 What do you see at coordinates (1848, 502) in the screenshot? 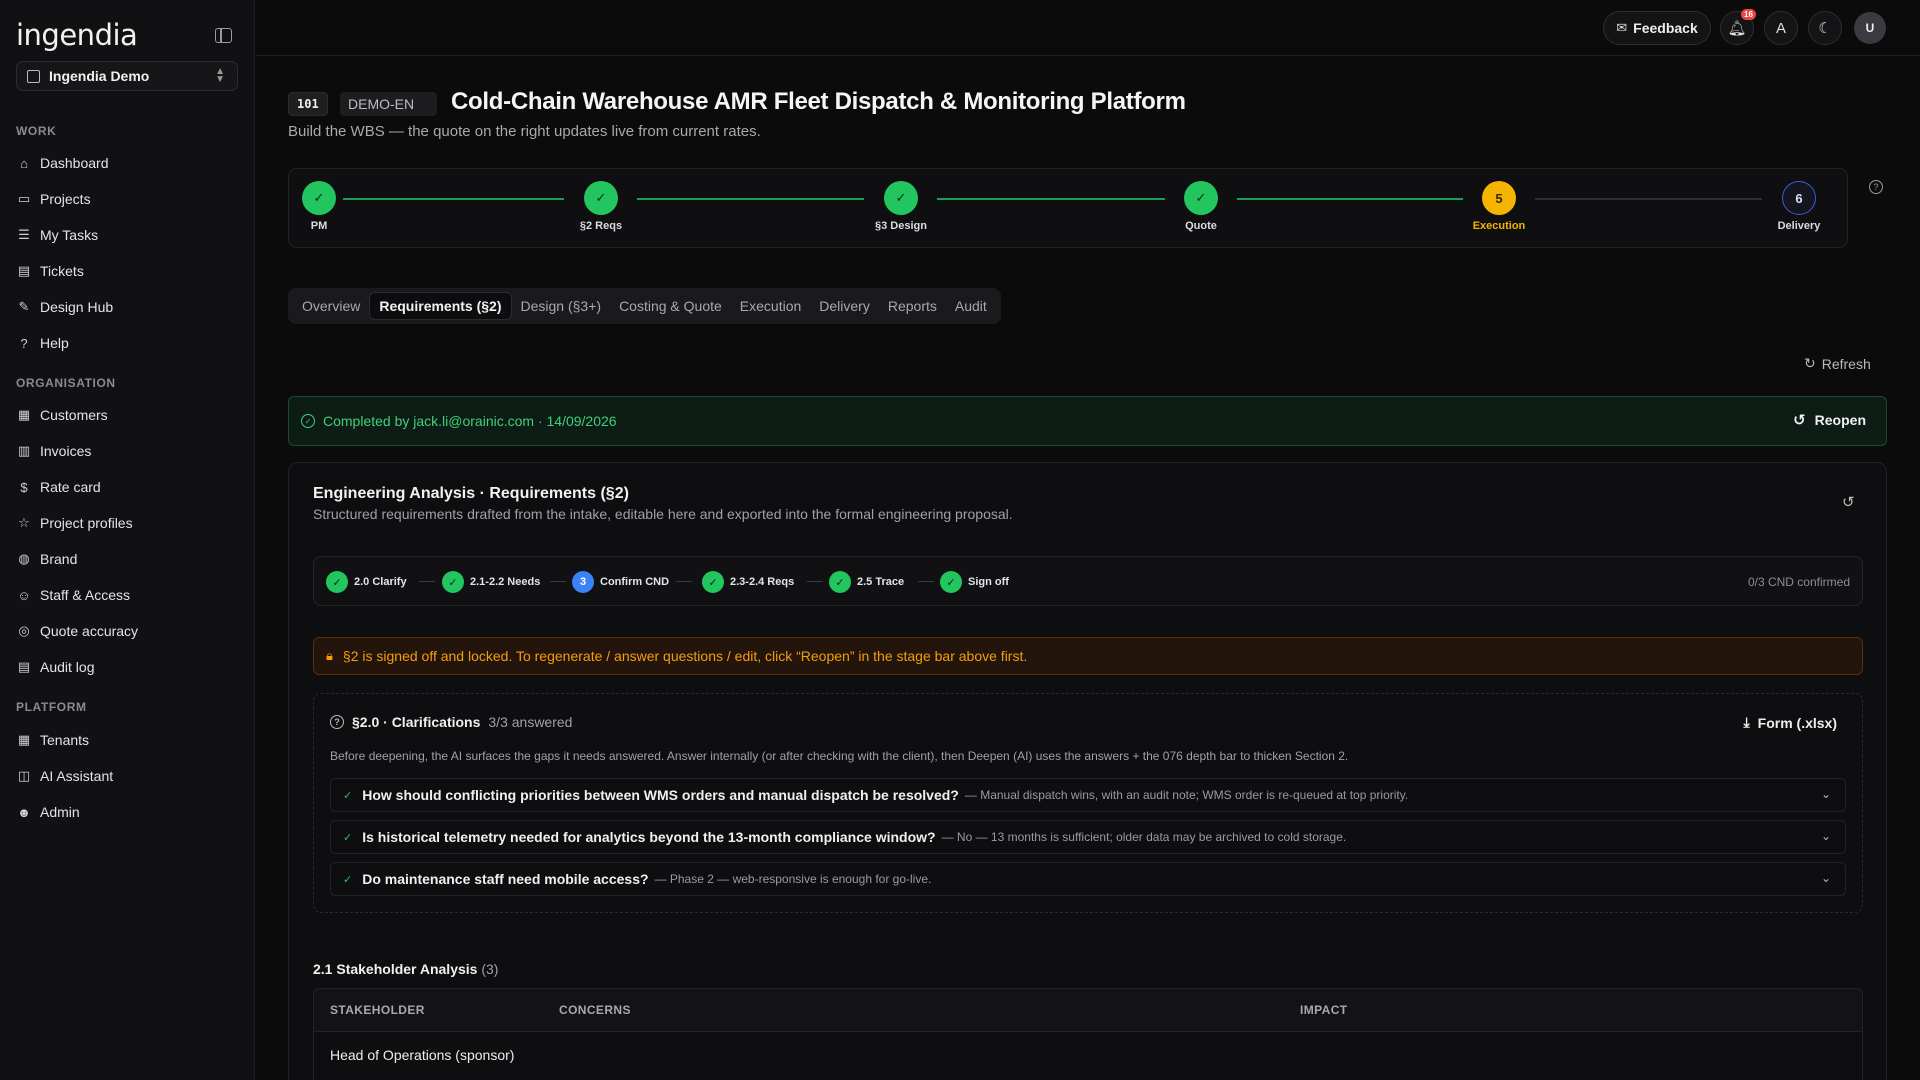
I see `history-icon: ↺` at bounding box center [1848, 502].